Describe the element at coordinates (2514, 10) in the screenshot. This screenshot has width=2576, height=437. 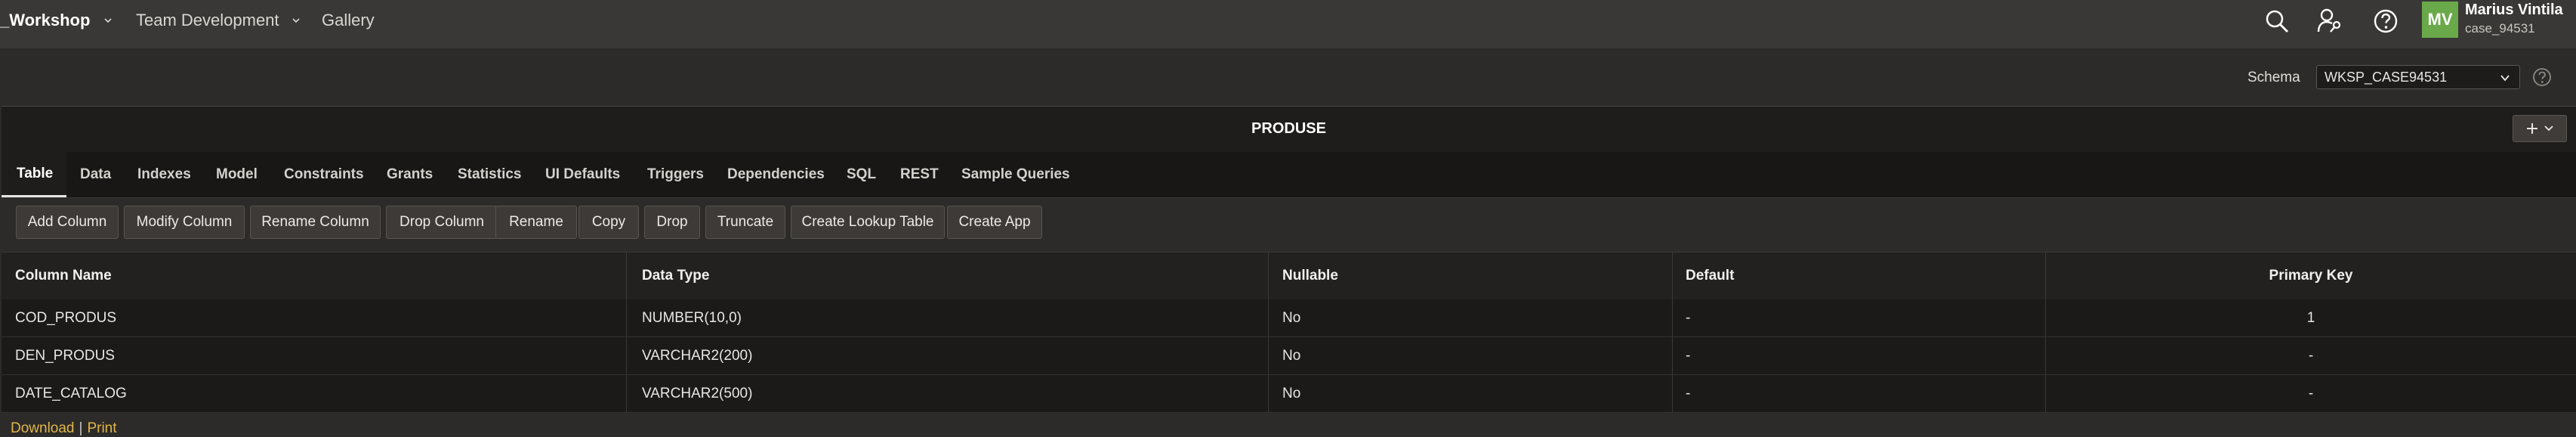
I see `user-name: Marius Vintila` at that location.